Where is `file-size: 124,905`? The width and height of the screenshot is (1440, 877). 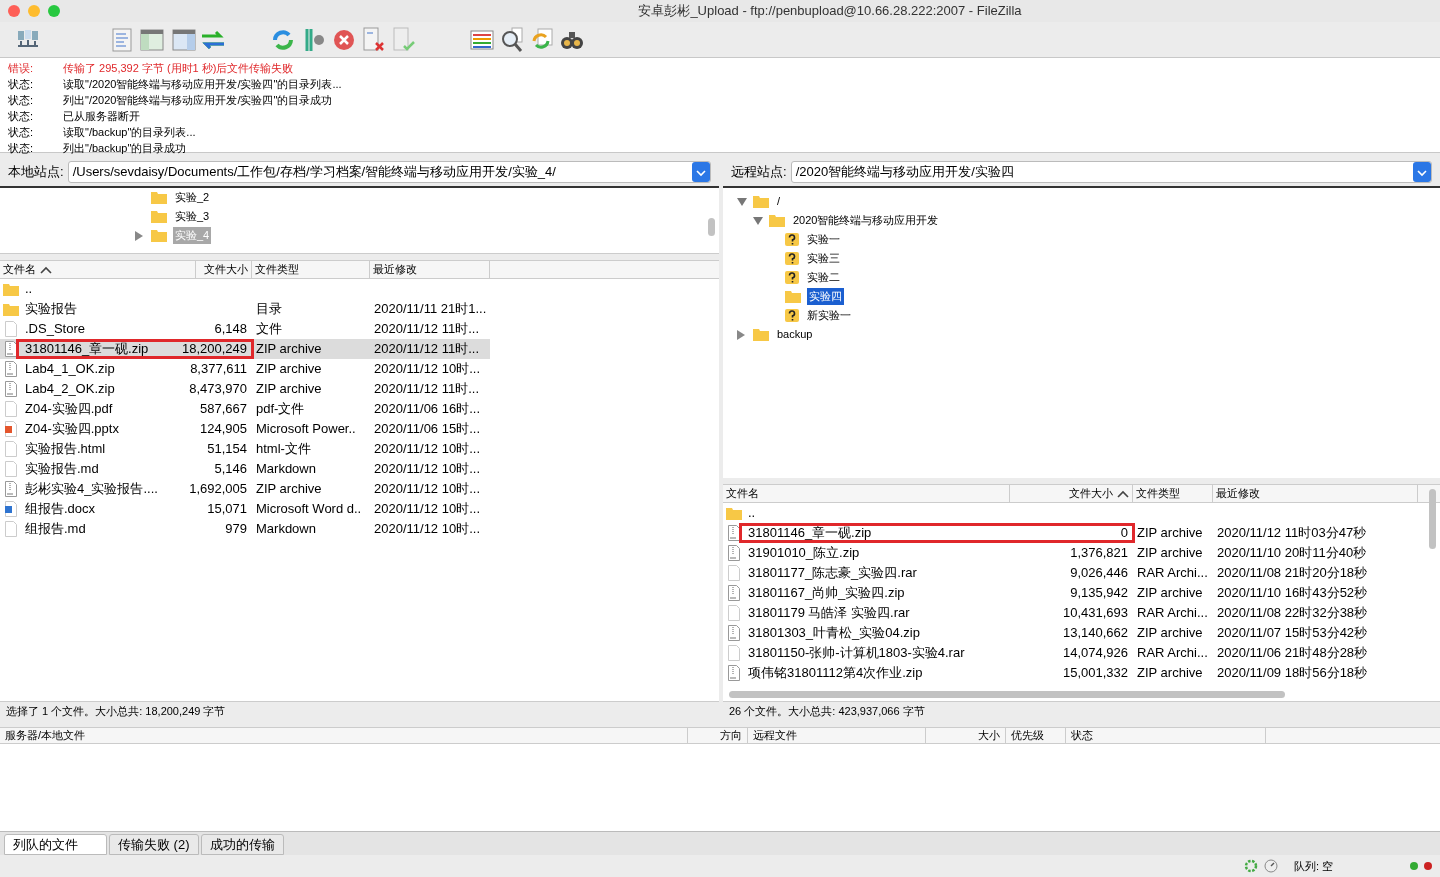
file-size: 124,905 is located at coordinates (223, 429).